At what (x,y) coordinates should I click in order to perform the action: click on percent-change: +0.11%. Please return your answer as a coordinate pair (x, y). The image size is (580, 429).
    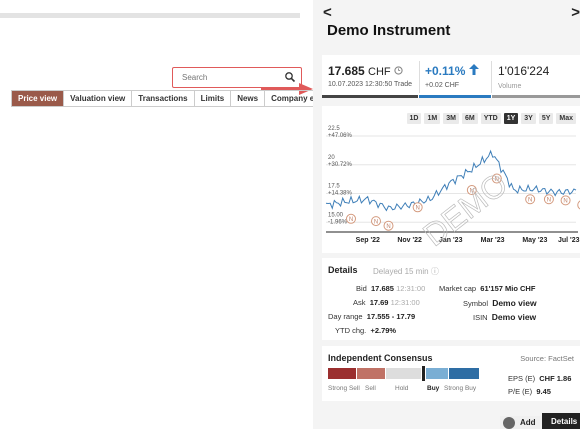
    Looking at the image, I should click on (452, 71).